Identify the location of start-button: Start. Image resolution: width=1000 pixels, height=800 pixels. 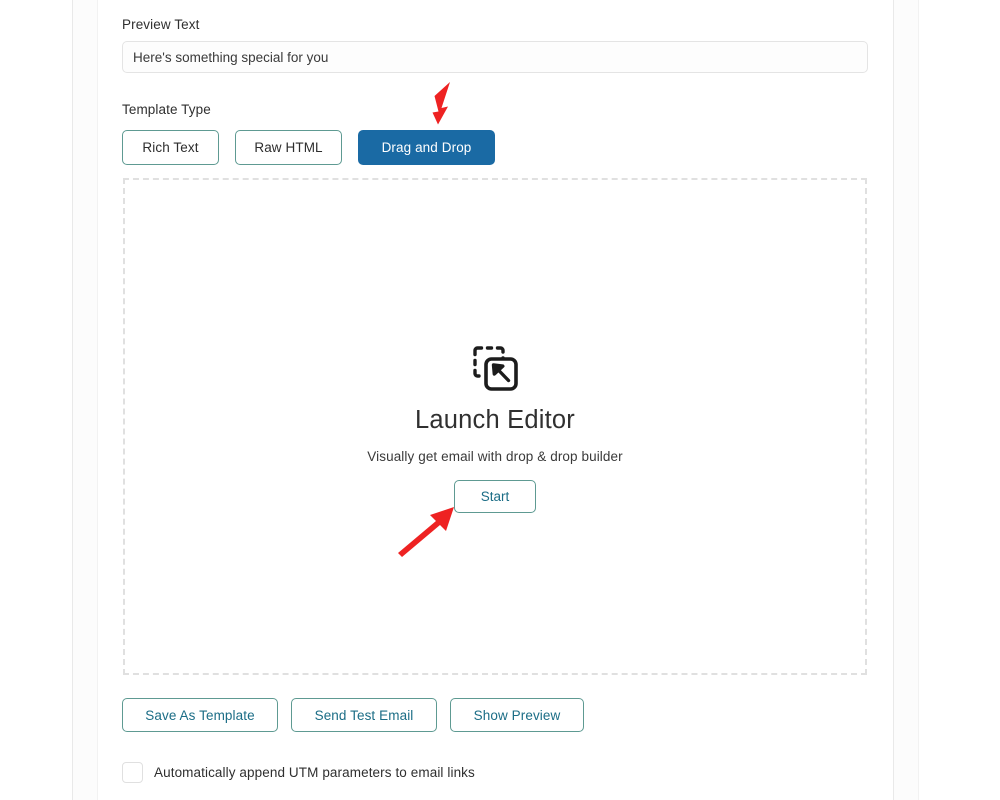
(495, 496).